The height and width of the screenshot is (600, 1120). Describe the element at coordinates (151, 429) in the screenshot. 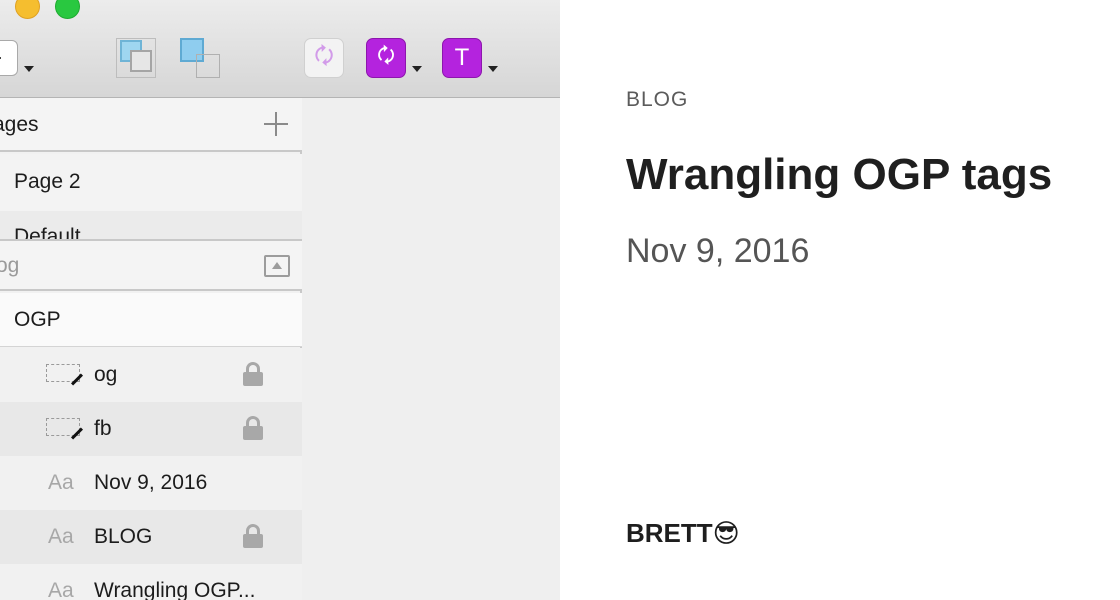

I see `layer-row: fb` at that location.